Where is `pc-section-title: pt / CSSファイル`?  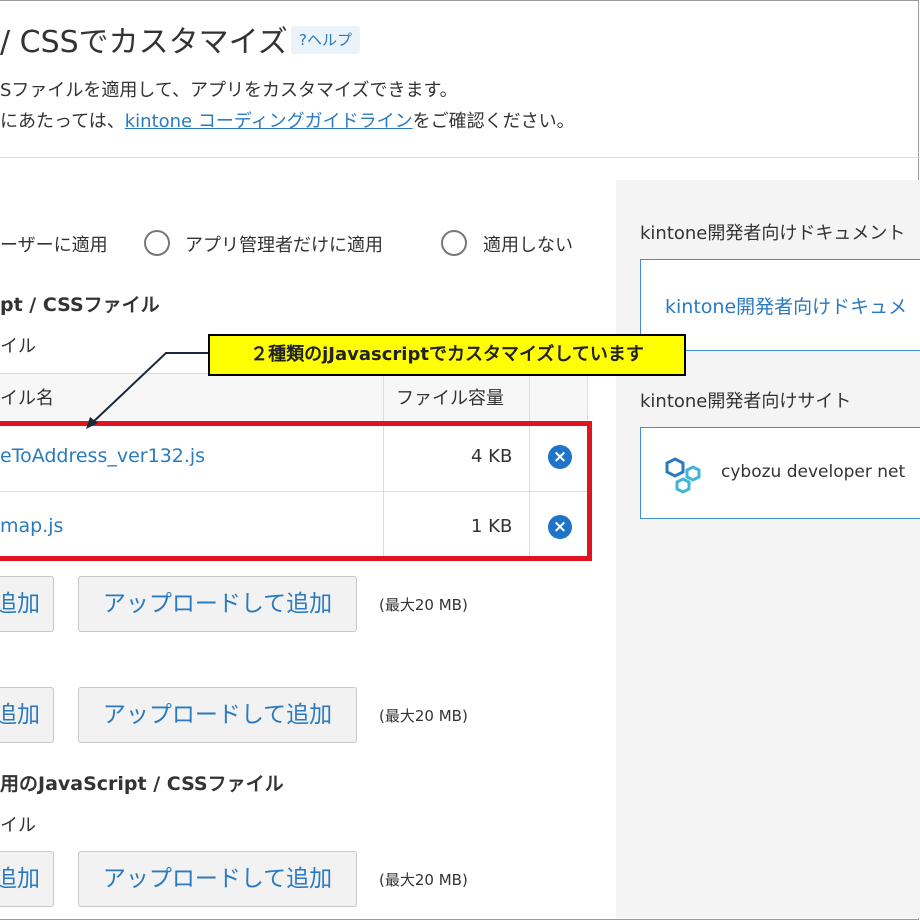
pc-section-title: pt / CSSファイル is located at coordinates (80, 305).